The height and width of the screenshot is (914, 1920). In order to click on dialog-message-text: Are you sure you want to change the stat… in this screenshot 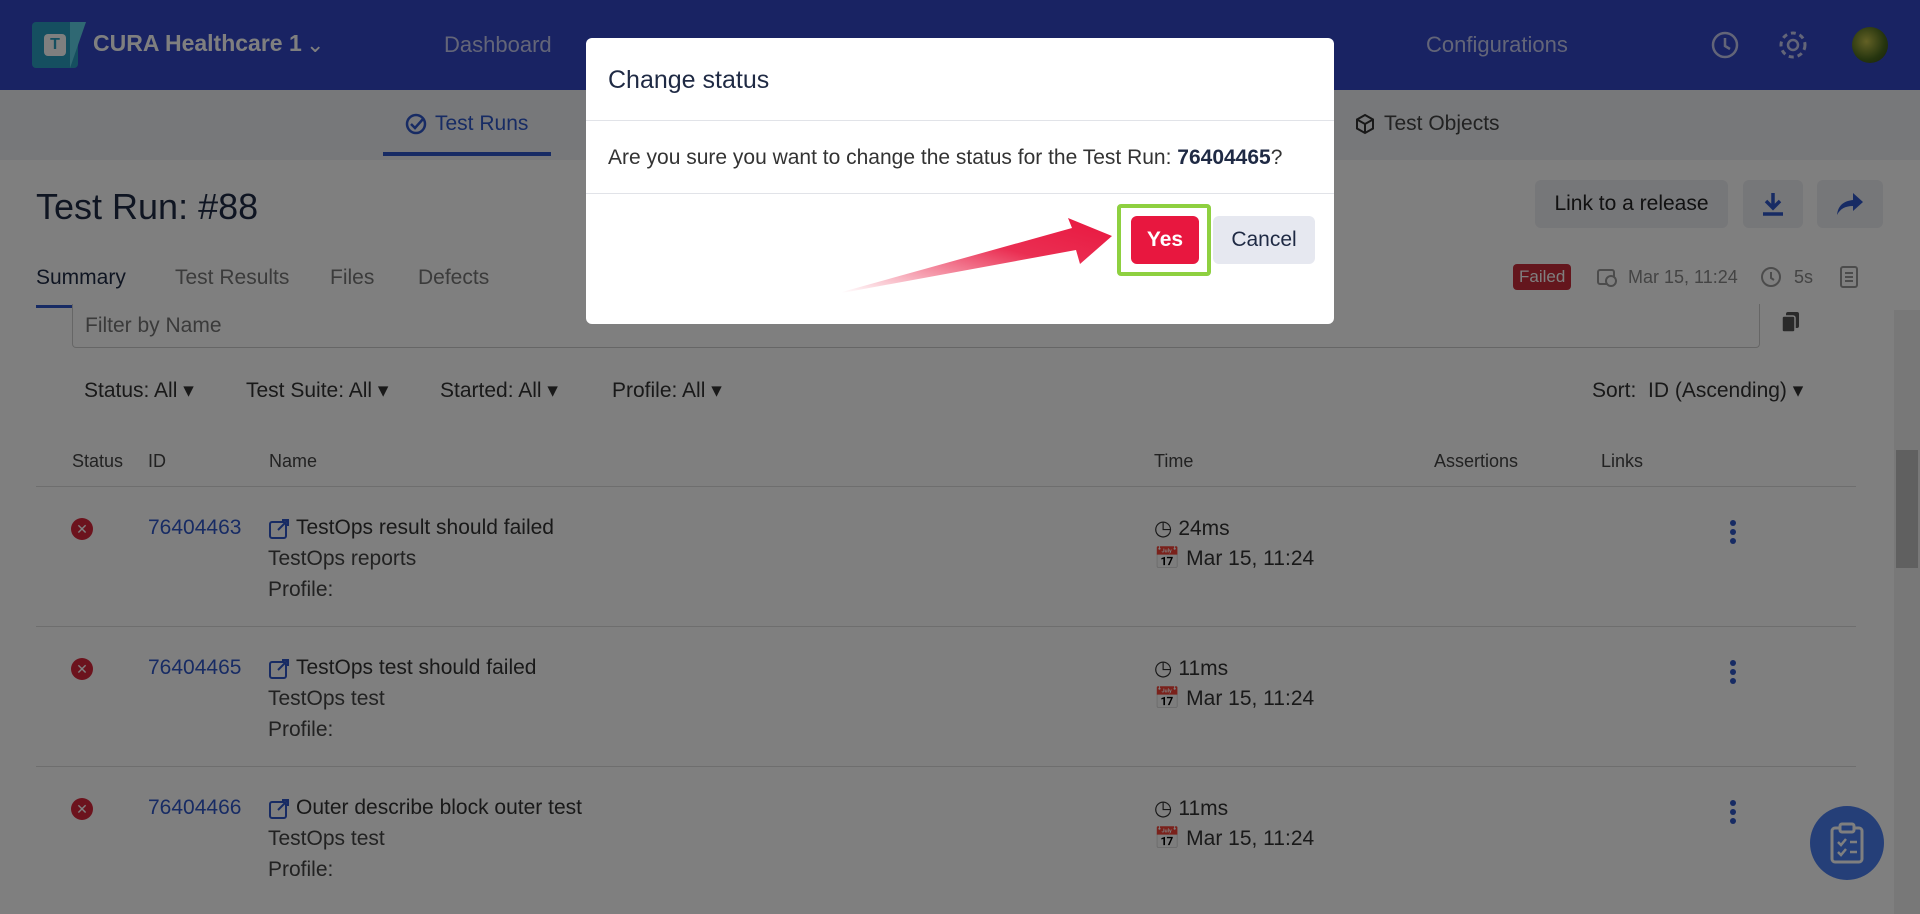, I will do `click(893, 157)`.